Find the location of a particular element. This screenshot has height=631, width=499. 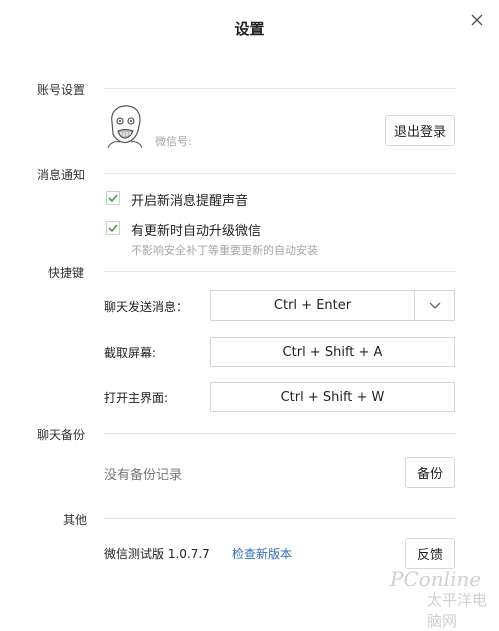

window-title: 设置 is located at coordinates (249, 29).